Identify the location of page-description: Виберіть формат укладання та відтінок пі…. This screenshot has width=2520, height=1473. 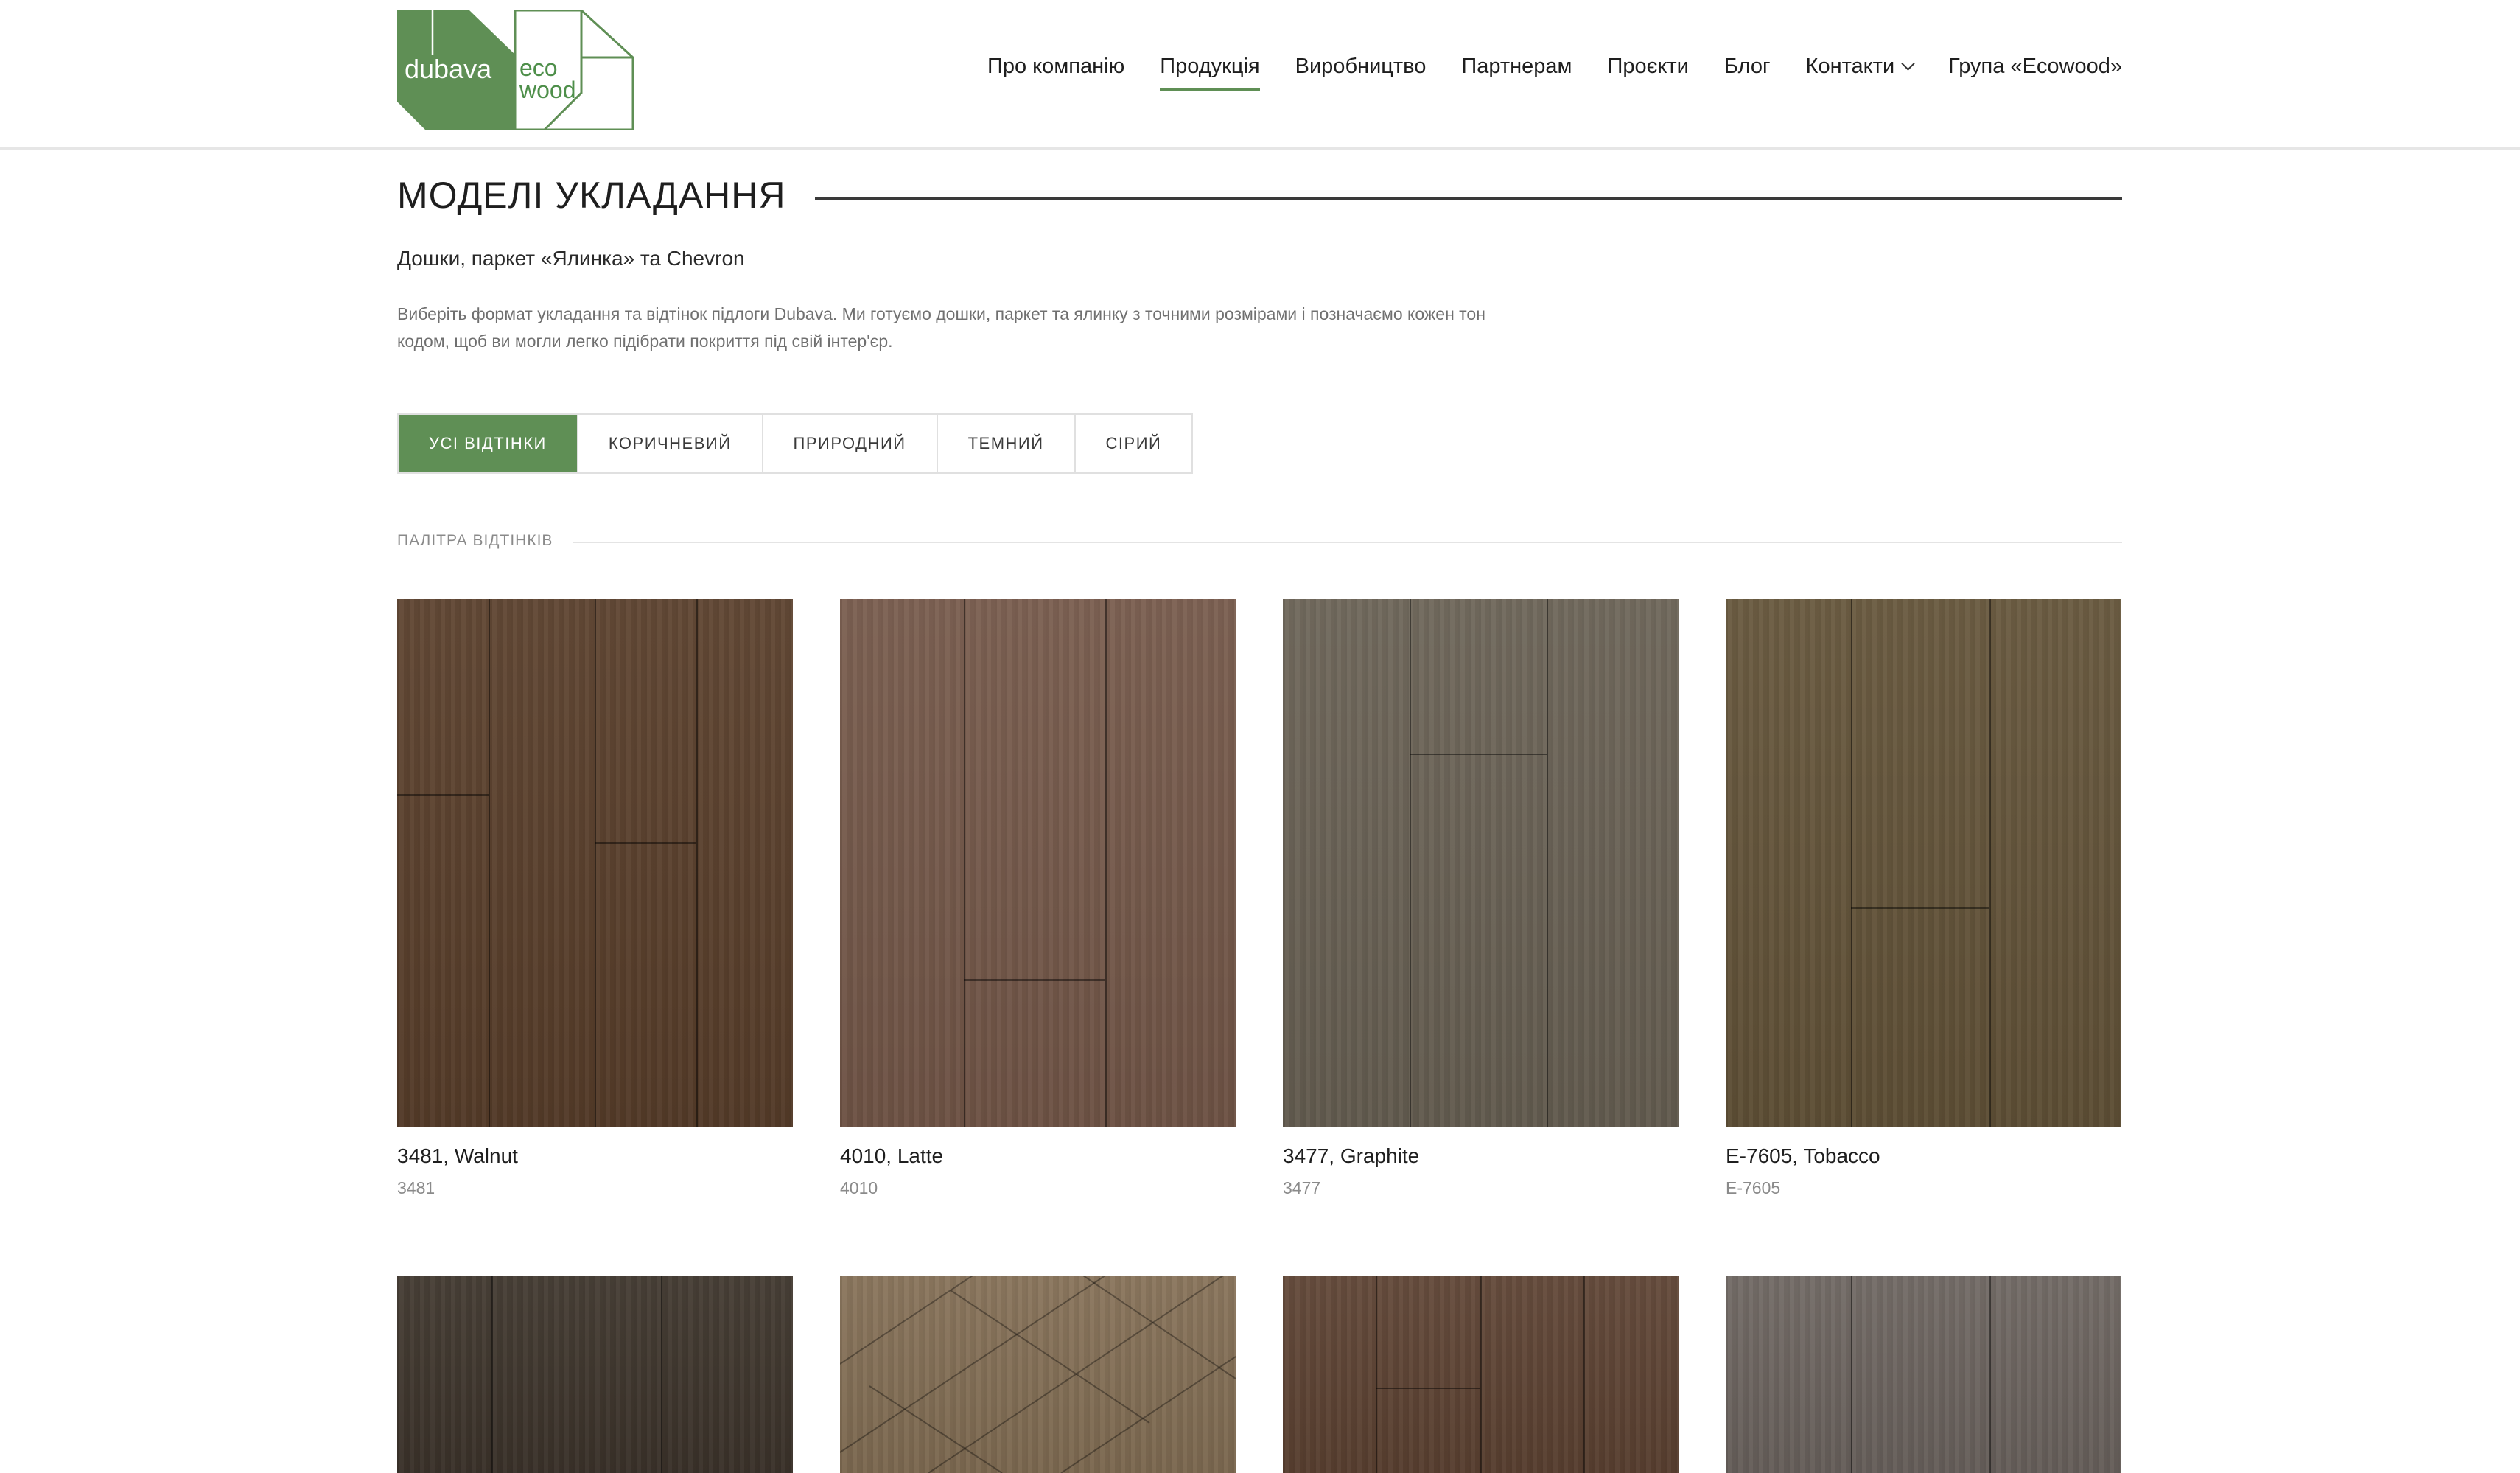
(941, 327).